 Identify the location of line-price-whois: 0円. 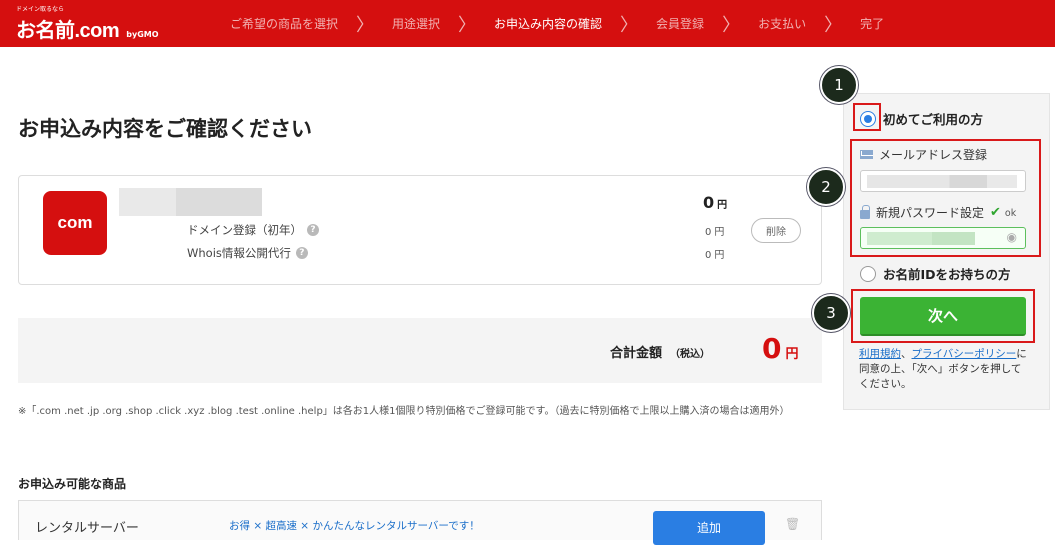
(714, 253).